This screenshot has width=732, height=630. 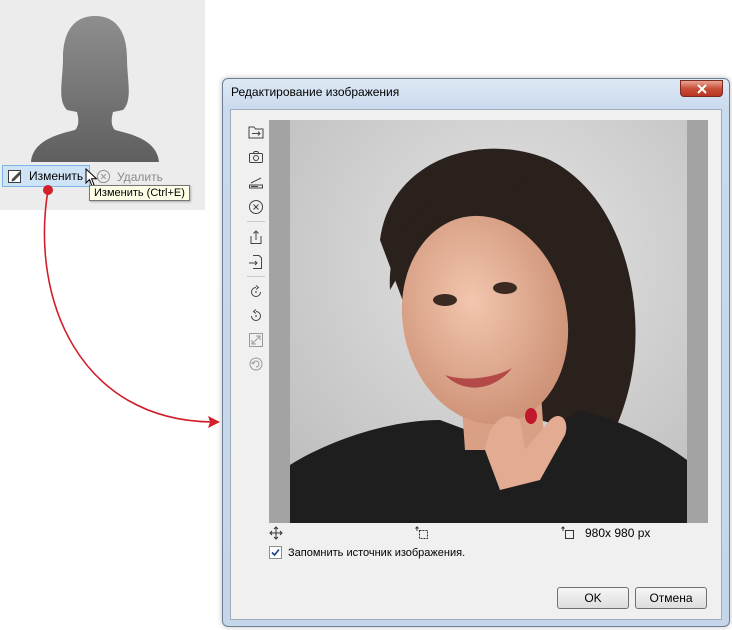 I want to click on crop-size-icon, so click(x=421, y=532).